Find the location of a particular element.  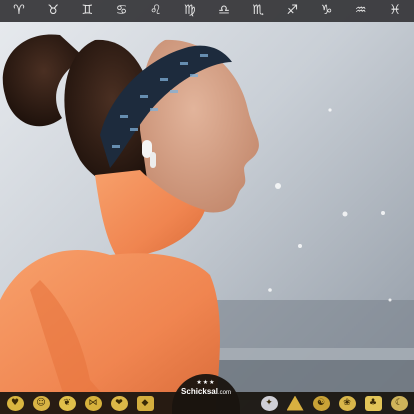

chinese-zodiac-icon: ☯ is located at coordinates (321, 403).